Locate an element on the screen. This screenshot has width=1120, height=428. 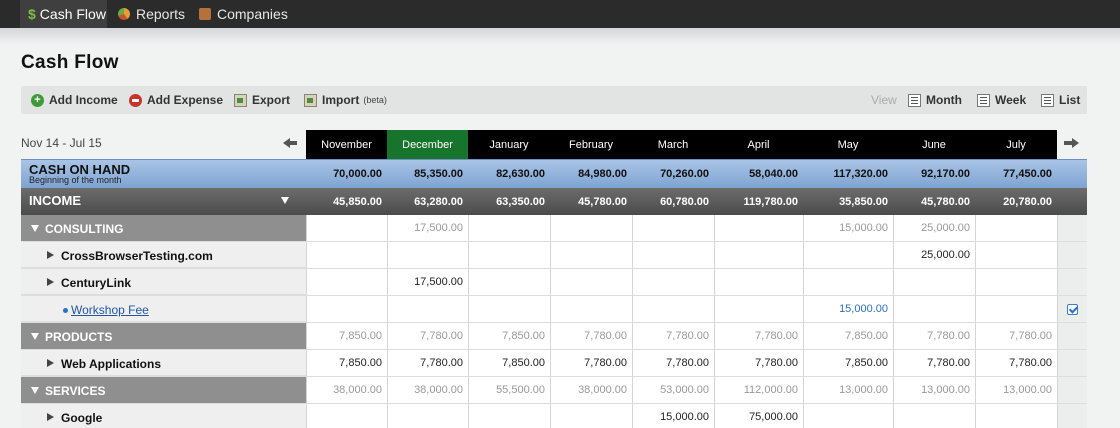
add-income-button: + Add Income is located at coordinates (74, 100).